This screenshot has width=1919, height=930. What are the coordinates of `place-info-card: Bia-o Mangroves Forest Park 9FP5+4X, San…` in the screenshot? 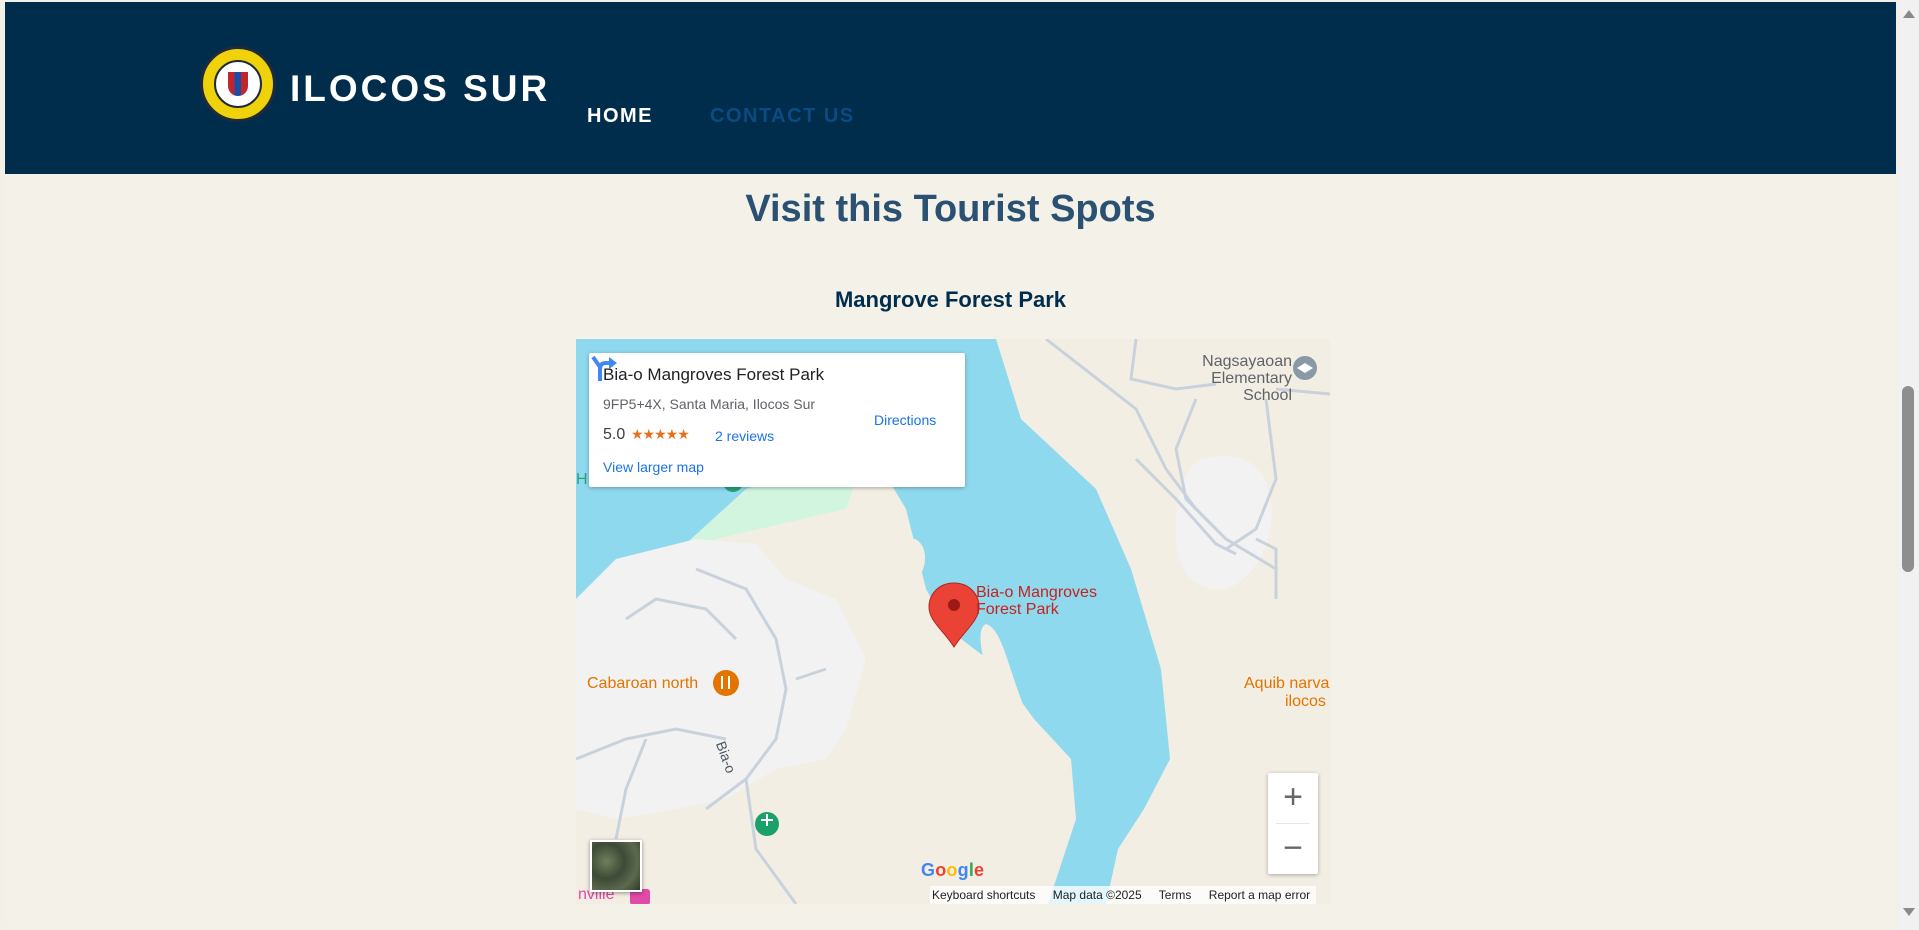 It's located at (777, 420).